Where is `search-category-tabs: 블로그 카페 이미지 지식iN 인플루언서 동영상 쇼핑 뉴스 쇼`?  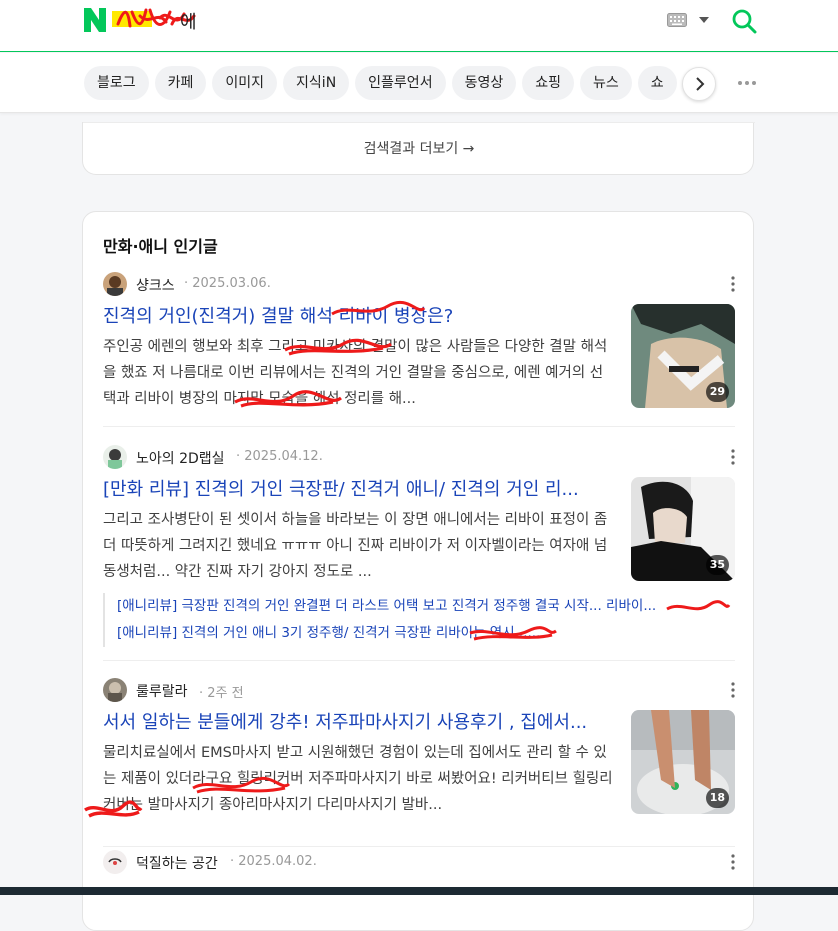 search-category-tabs: 블로그 카페 이미지 지식iN 인플루언서 동영상 쇼핑 뉴스 쇼 is located at coordinates (419, 83).